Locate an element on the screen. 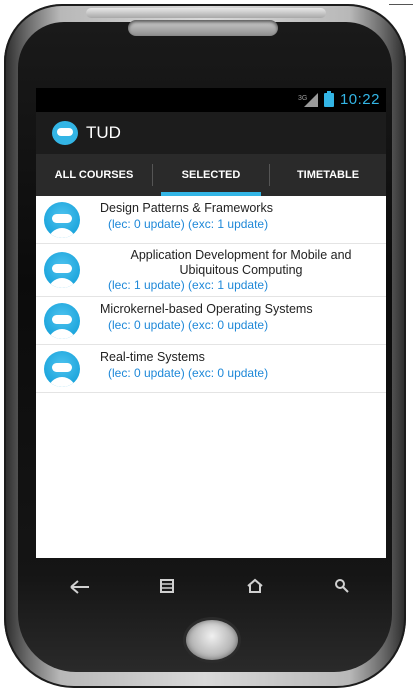  hardware-home-button is located at coordinates (212, 640).